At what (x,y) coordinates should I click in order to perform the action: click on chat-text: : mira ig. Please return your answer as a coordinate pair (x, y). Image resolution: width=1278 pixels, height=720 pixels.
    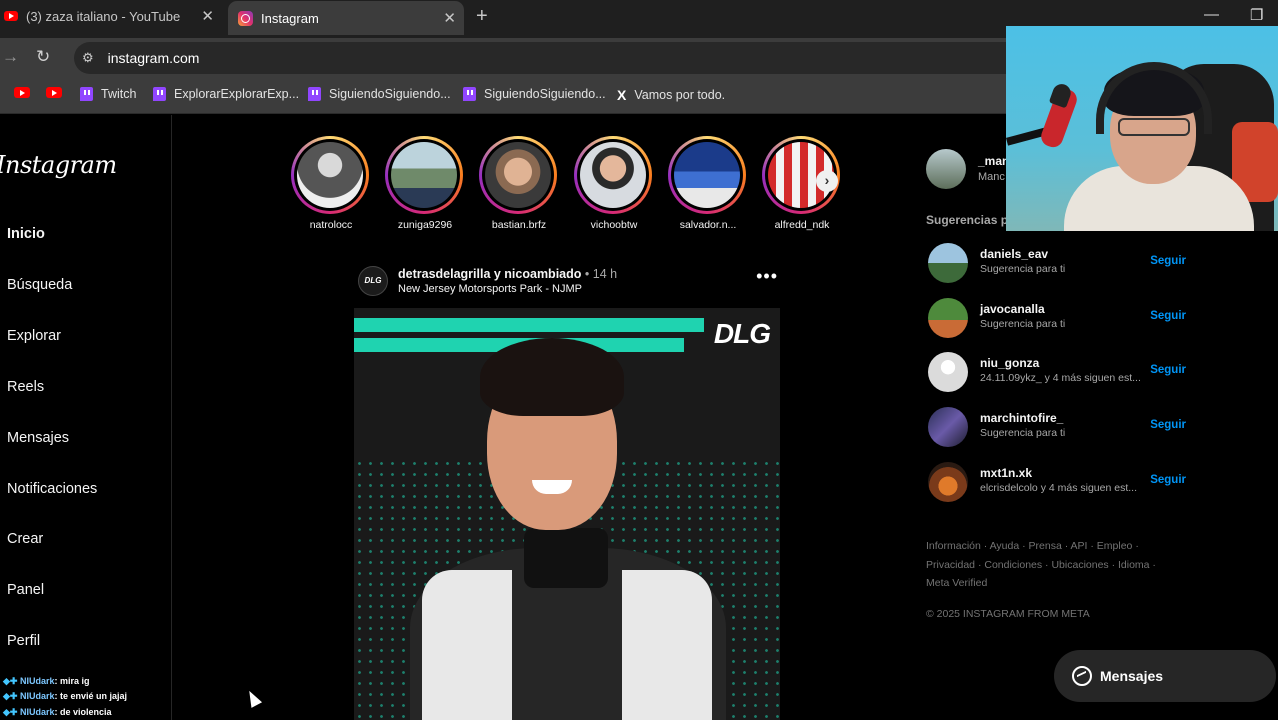
    Looking at the image, I should click on (72, 681).